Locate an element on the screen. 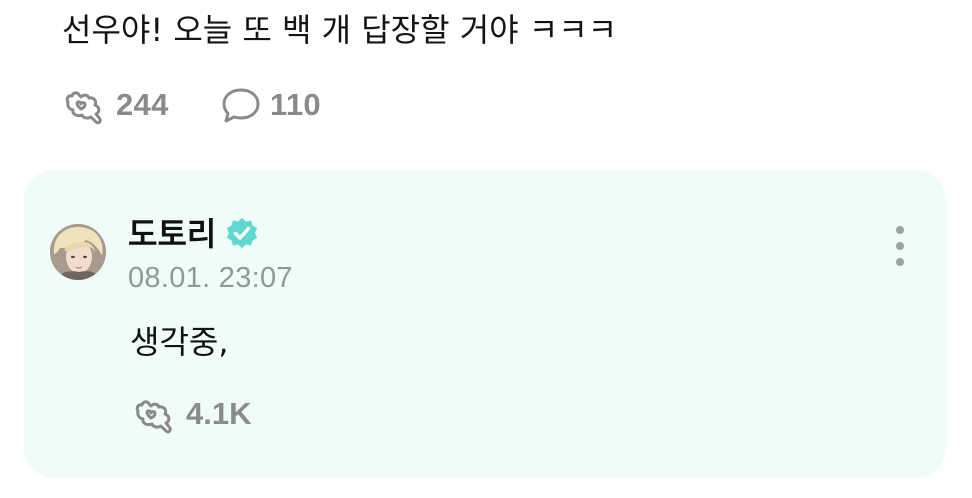  post-comment-button: 110 is located at coordinates (270, 105).